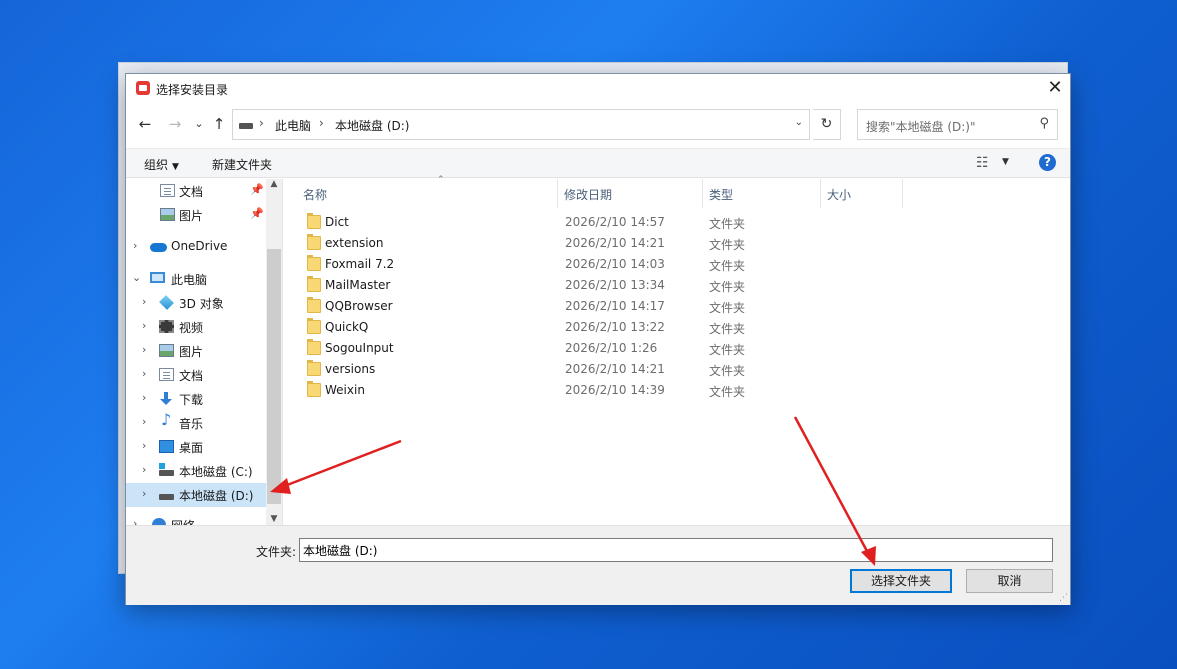  I want to click on file-row: MailMaster 2026/2/10 13:34 文件夹, so click(677, 285).